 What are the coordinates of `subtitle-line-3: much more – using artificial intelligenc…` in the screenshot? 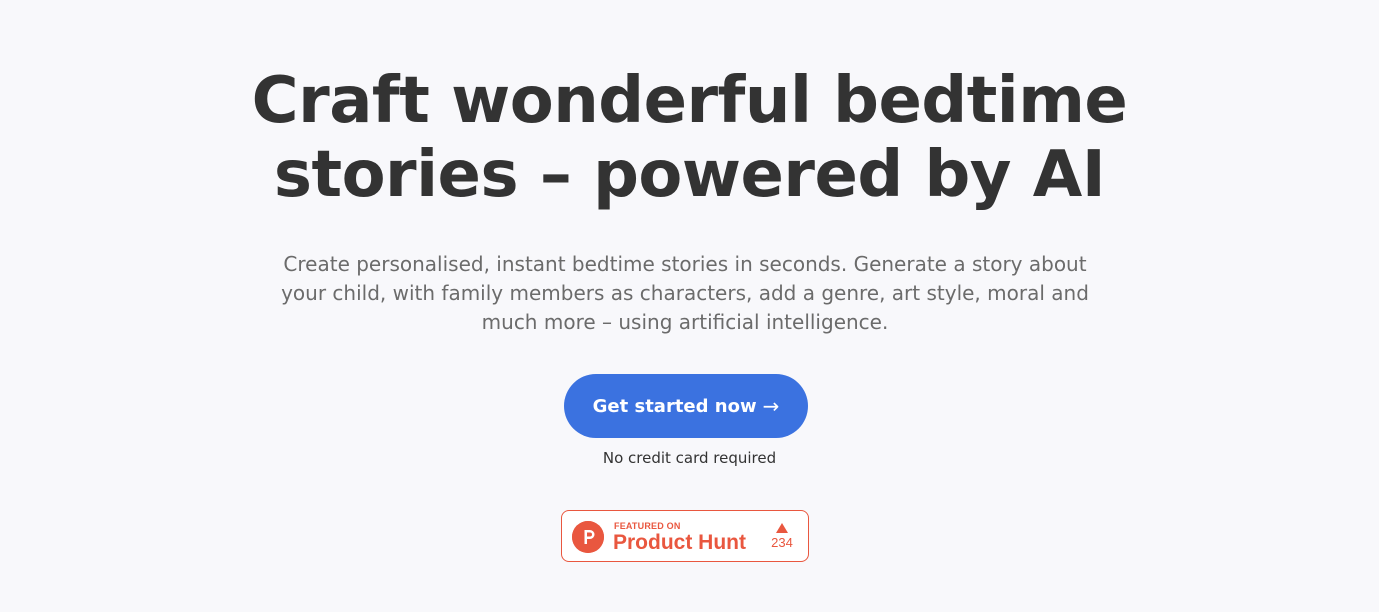 It's located at (685, 322).